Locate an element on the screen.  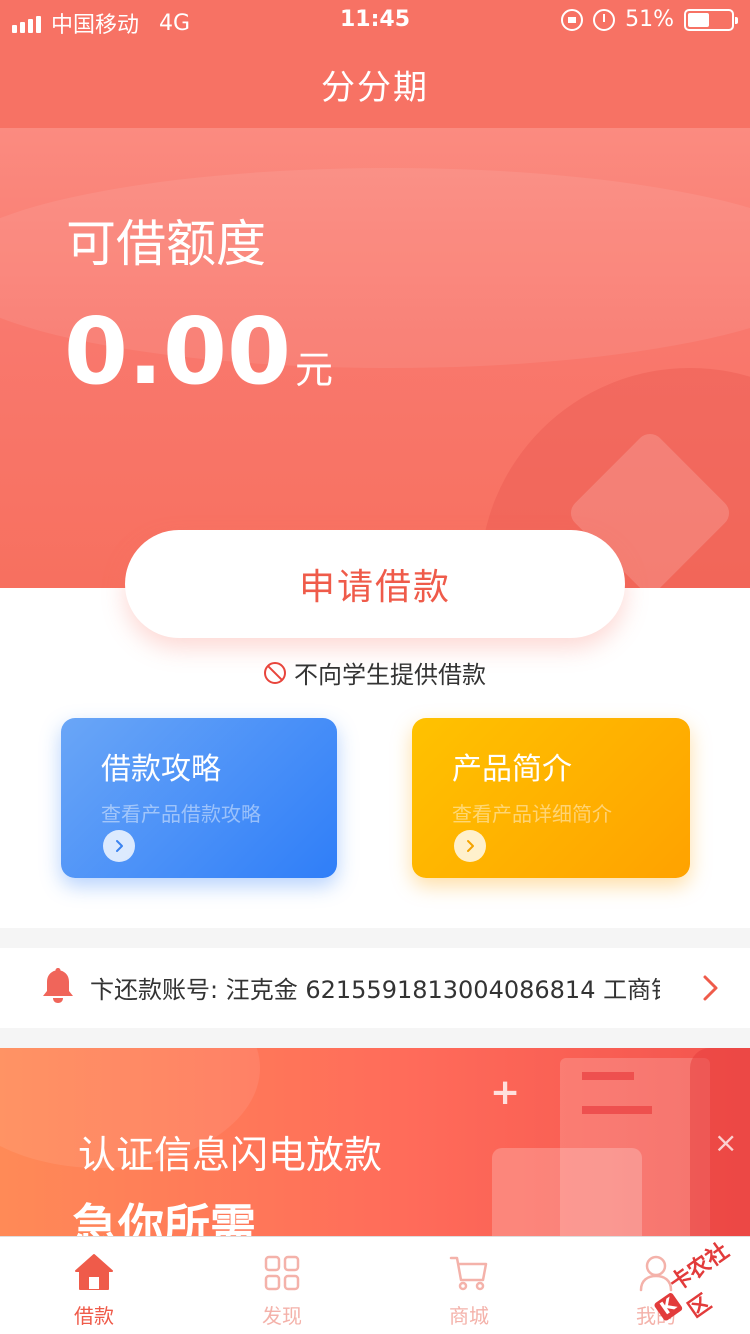
promo-banner: + × 认证信息闪电放款 急你所需 is located at coordinates (375, 1148).